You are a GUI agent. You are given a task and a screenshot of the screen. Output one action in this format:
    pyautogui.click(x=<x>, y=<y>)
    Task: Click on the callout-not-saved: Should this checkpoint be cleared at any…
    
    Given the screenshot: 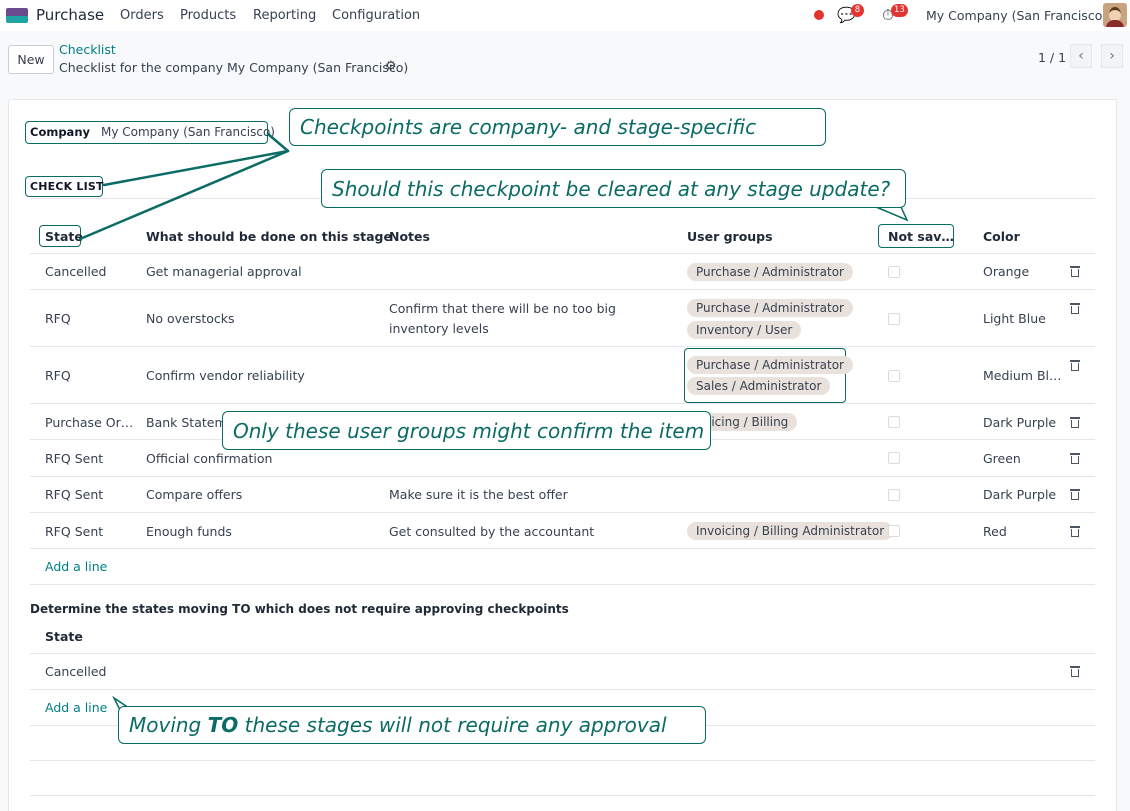 What is the action you would take?
    pyautogui.click(x=613, y=188)
    